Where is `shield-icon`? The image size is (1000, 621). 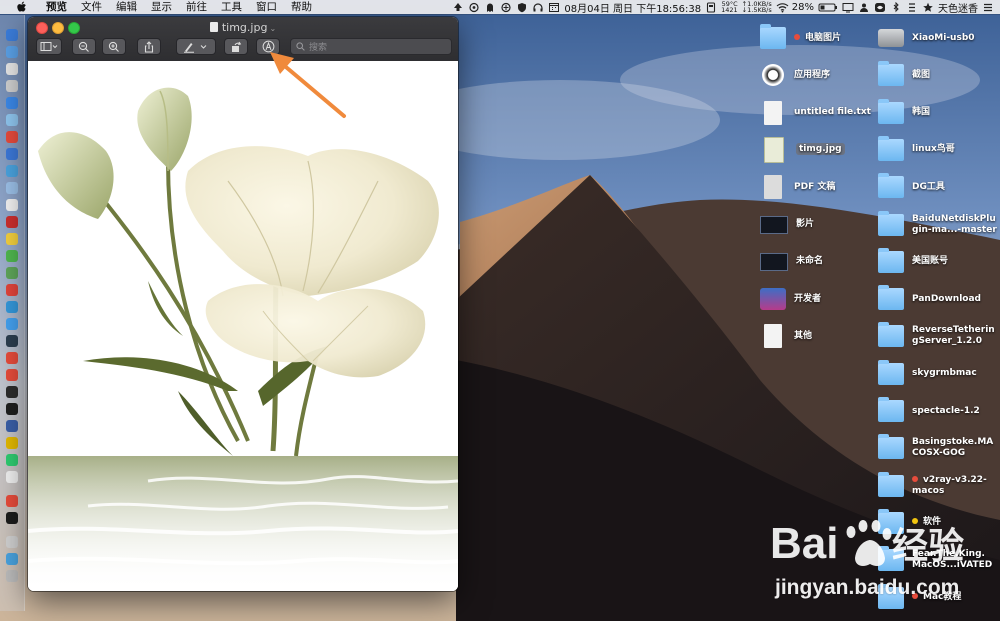
shield-icon is located at coordinates (522, 7).